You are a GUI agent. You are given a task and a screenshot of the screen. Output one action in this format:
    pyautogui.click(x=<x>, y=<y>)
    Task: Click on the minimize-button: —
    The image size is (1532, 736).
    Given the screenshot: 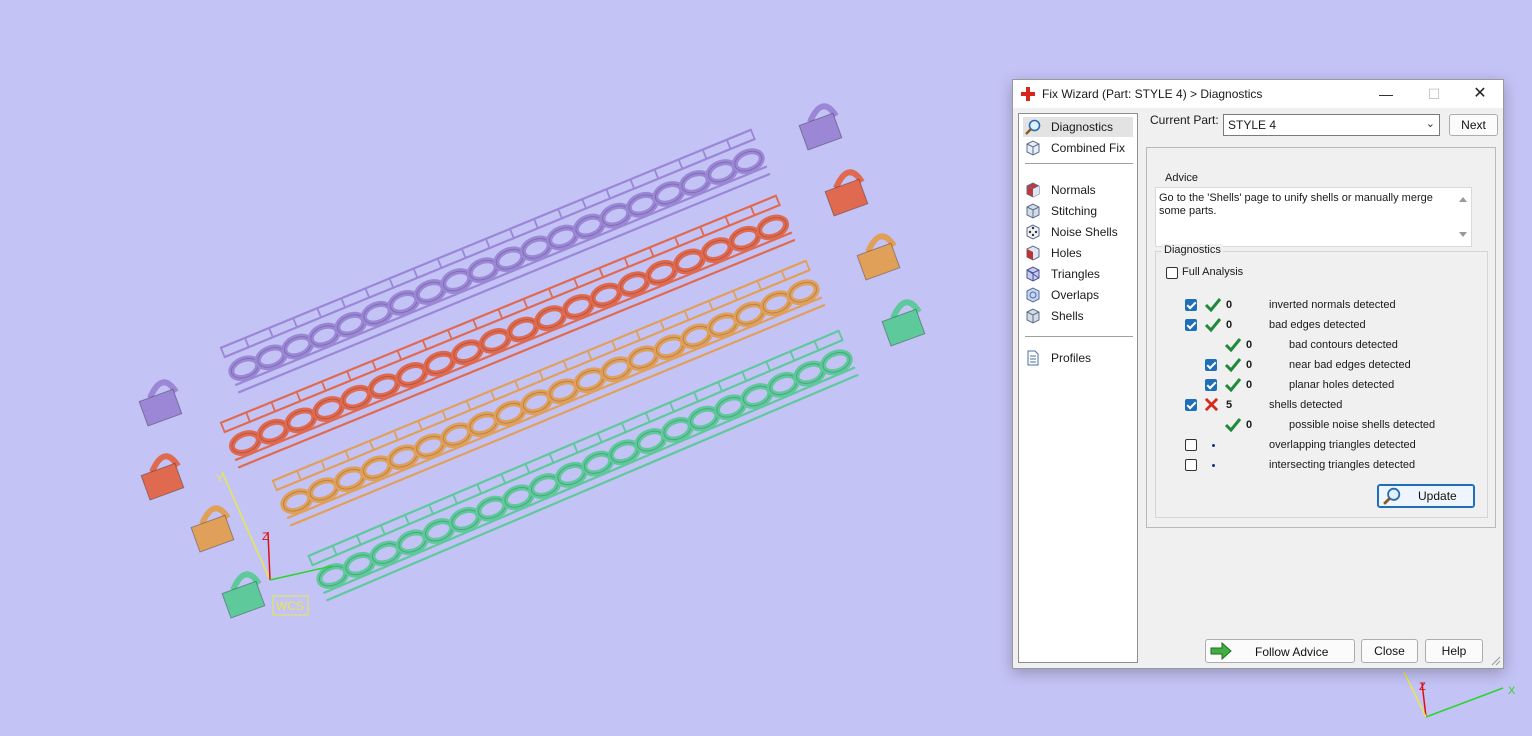 What is the action you would take?
    pyautogui.click(x=1386, y=94)
    